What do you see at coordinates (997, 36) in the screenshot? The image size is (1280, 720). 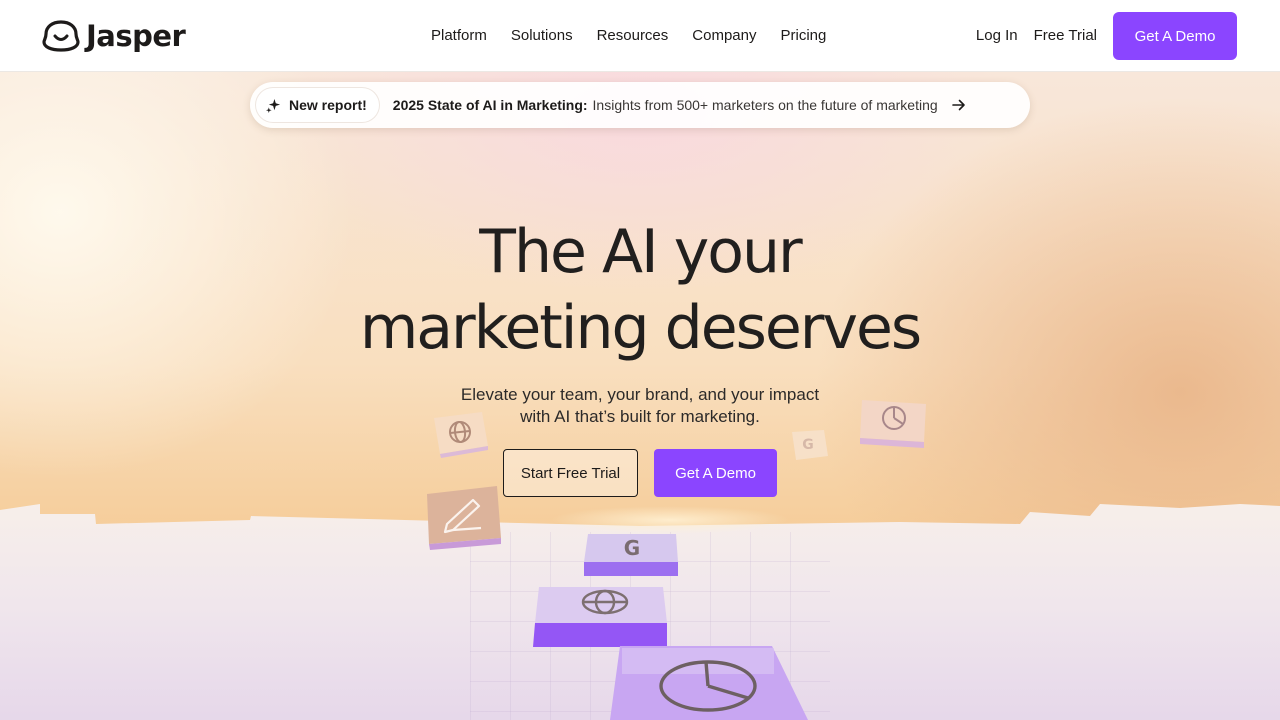 I see `login-link: Log In` at bounding box center [997, 36].